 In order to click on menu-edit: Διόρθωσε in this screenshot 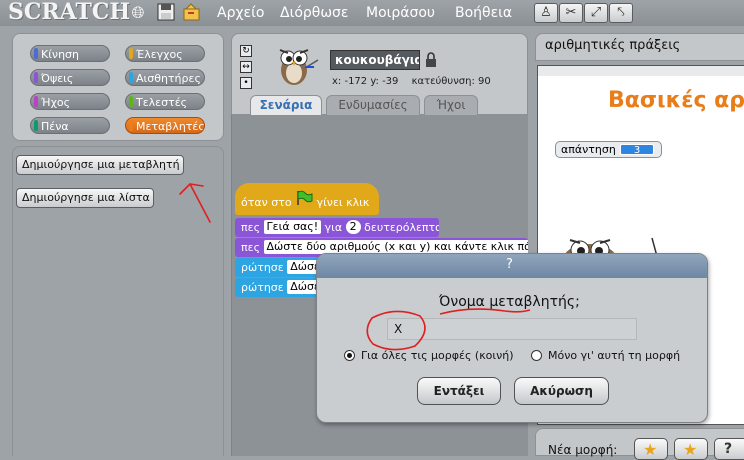, I will do `click(314, 13)`.